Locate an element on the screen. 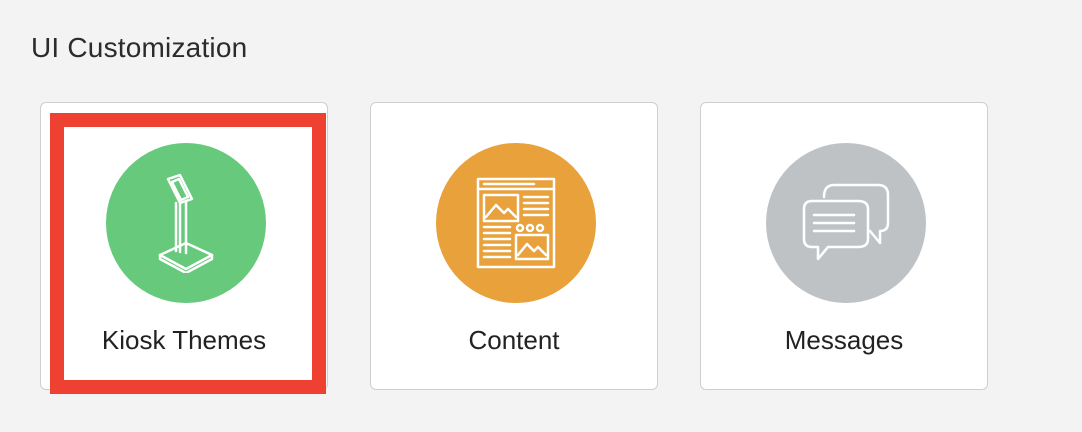 Image resolution: width=1082 pixels, height=432 pixels. section-title: UI Customization is located at coordinates (139, 47).